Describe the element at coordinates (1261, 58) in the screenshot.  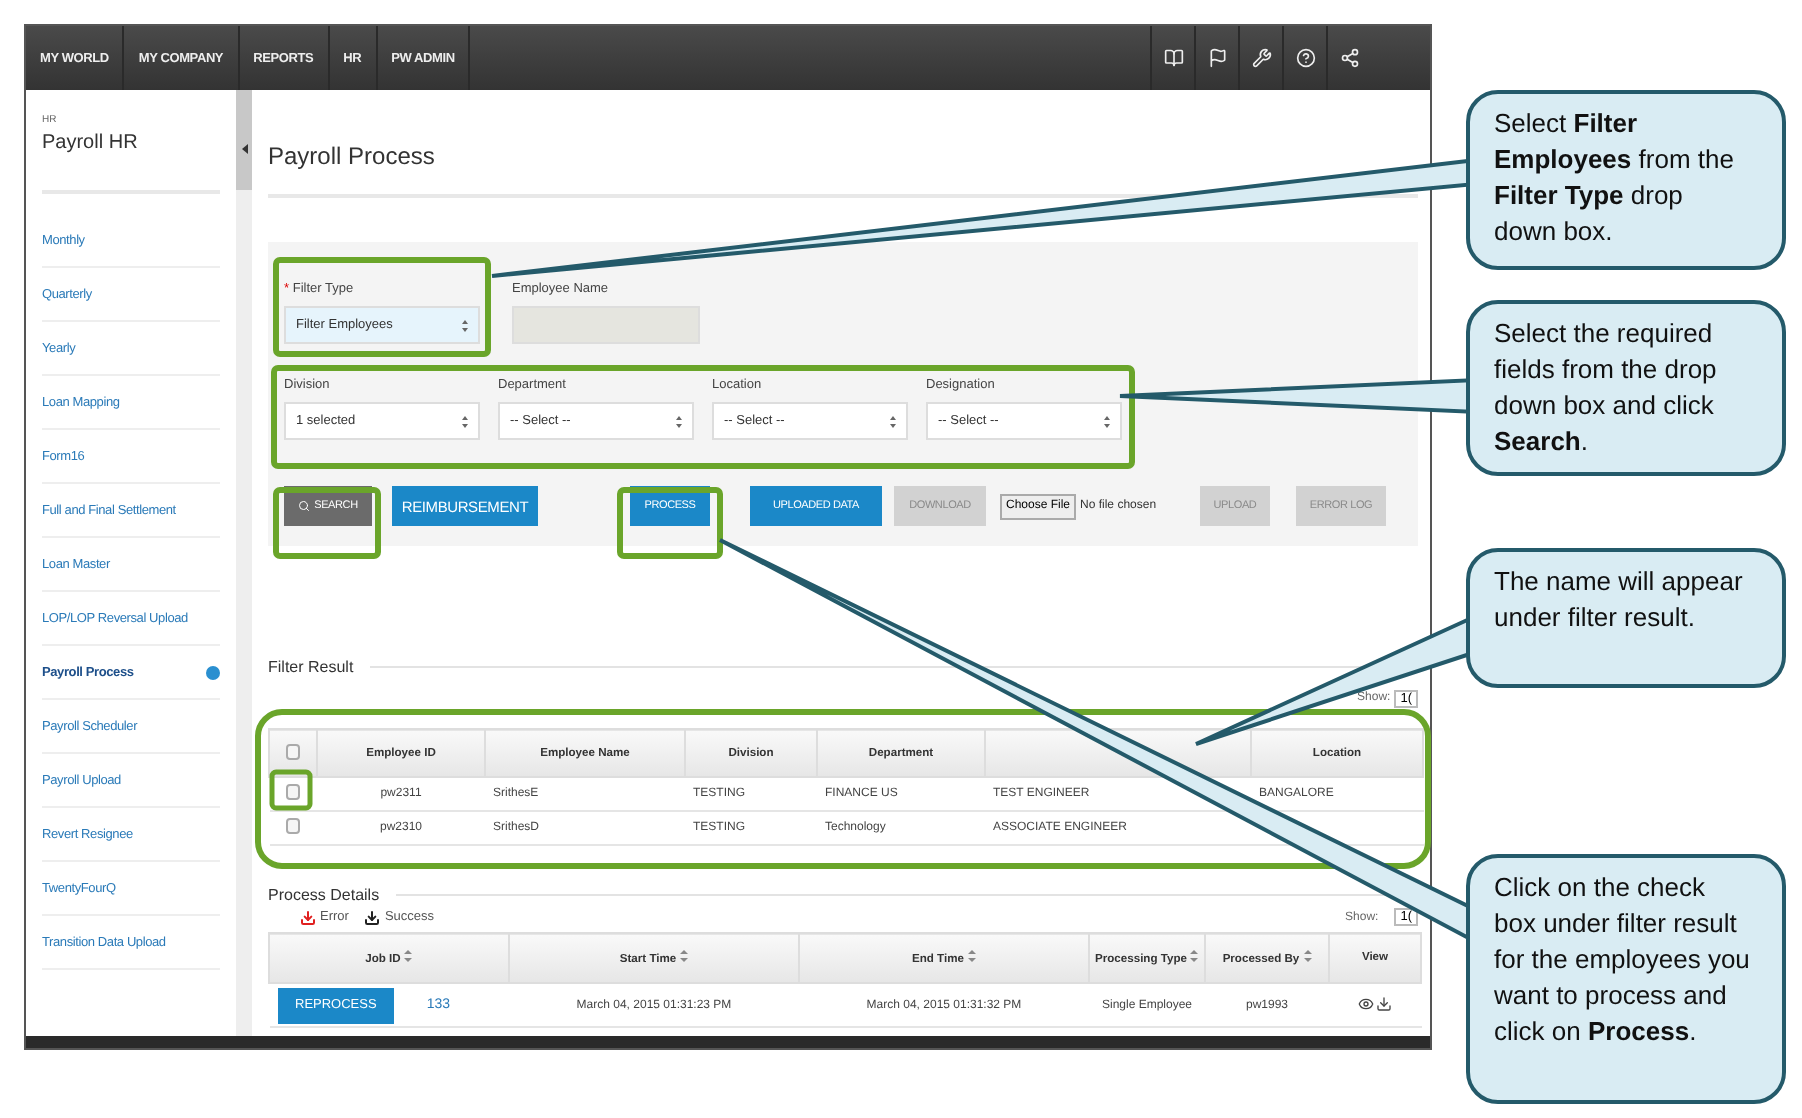
I see `tools-icon` at that location.